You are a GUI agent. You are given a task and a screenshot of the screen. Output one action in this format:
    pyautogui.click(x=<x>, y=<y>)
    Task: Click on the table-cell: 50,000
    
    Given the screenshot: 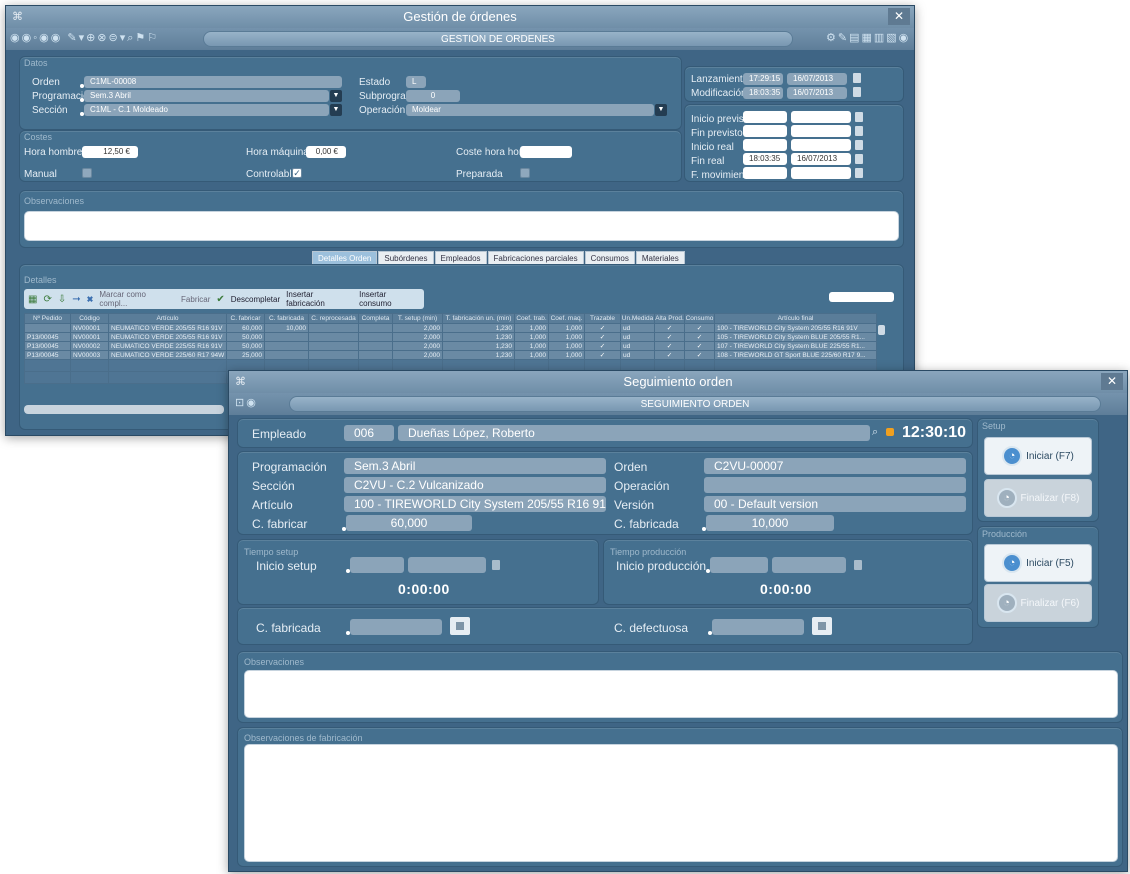 What is the action you would take?
    pyautogui.click(x=245, y=337)
    